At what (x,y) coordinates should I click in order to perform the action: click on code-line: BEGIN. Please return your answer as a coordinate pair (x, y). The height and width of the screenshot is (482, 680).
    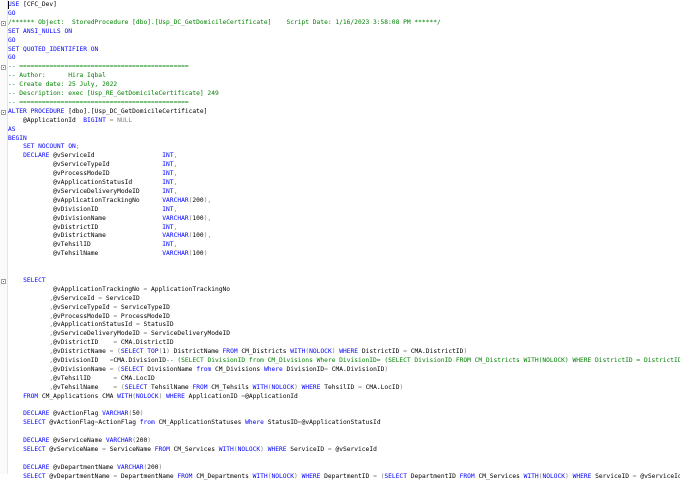
    Looking at the image, I should click on (17, 139).